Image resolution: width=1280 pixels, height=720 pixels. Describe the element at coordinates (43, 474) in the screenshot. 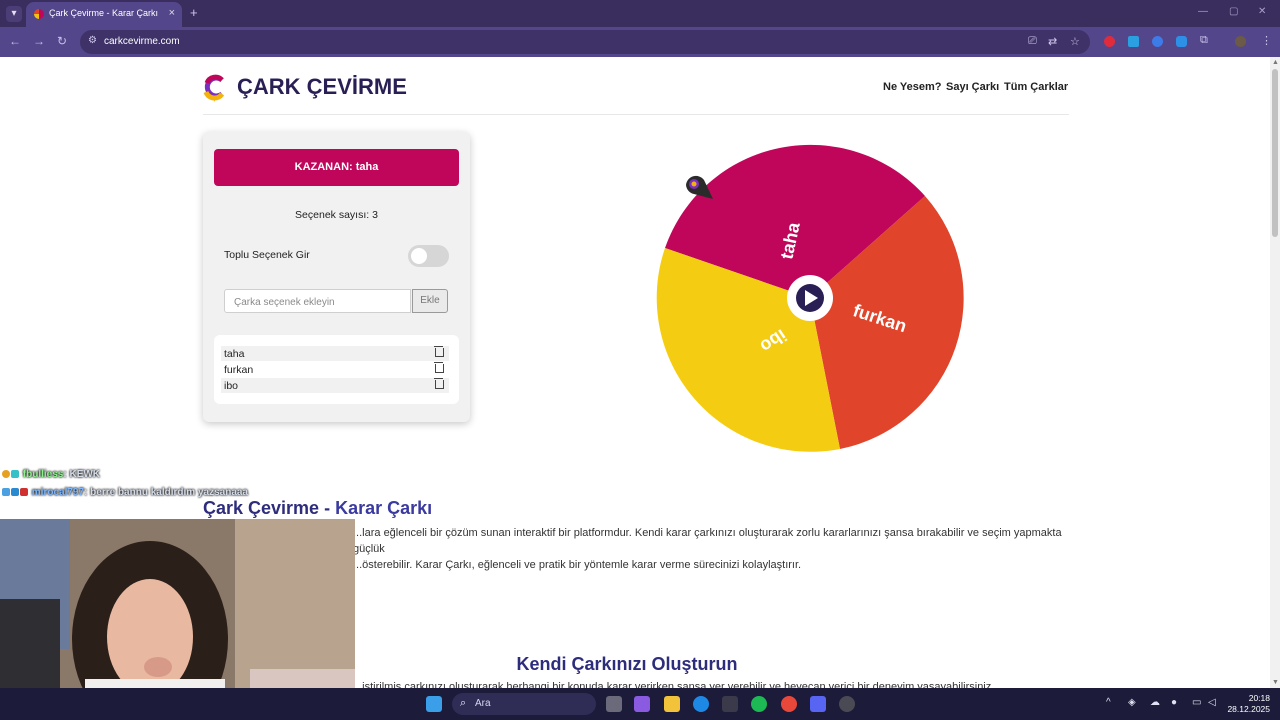

I see `chat-username: fbulliess` at that location.